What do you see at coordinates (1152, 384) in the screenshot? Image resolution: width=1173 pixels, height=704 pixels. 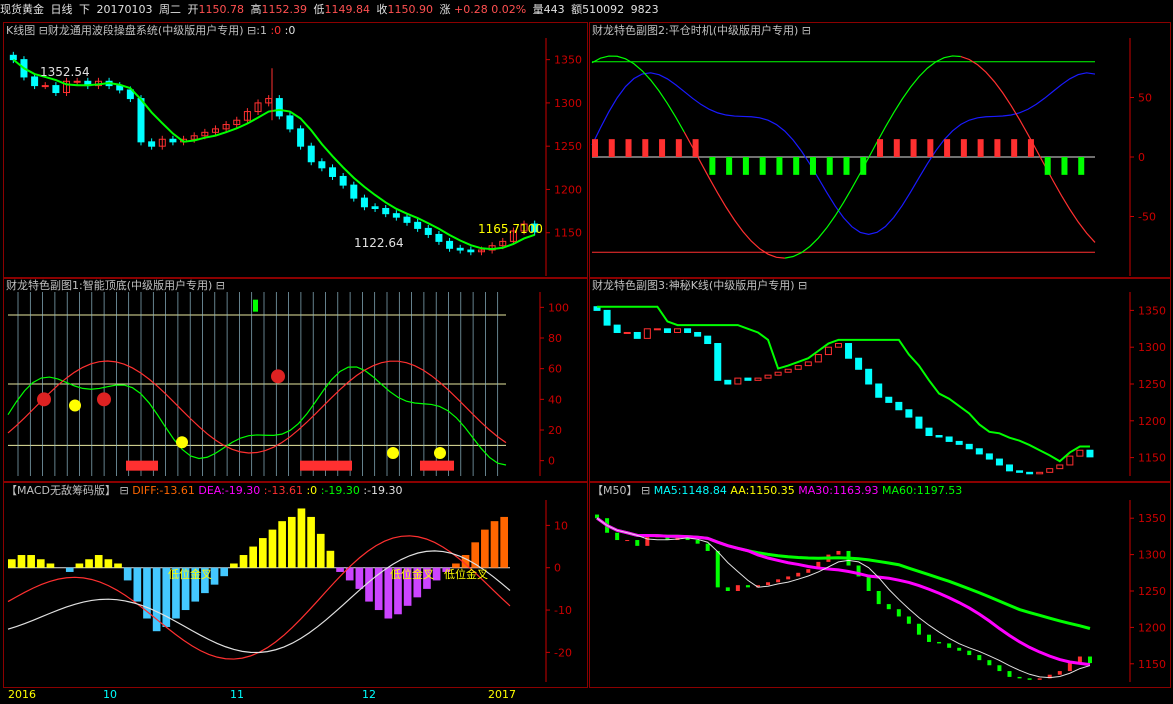 I see `sub3-tick-label: 1250` at bounding box center [1152, 384].